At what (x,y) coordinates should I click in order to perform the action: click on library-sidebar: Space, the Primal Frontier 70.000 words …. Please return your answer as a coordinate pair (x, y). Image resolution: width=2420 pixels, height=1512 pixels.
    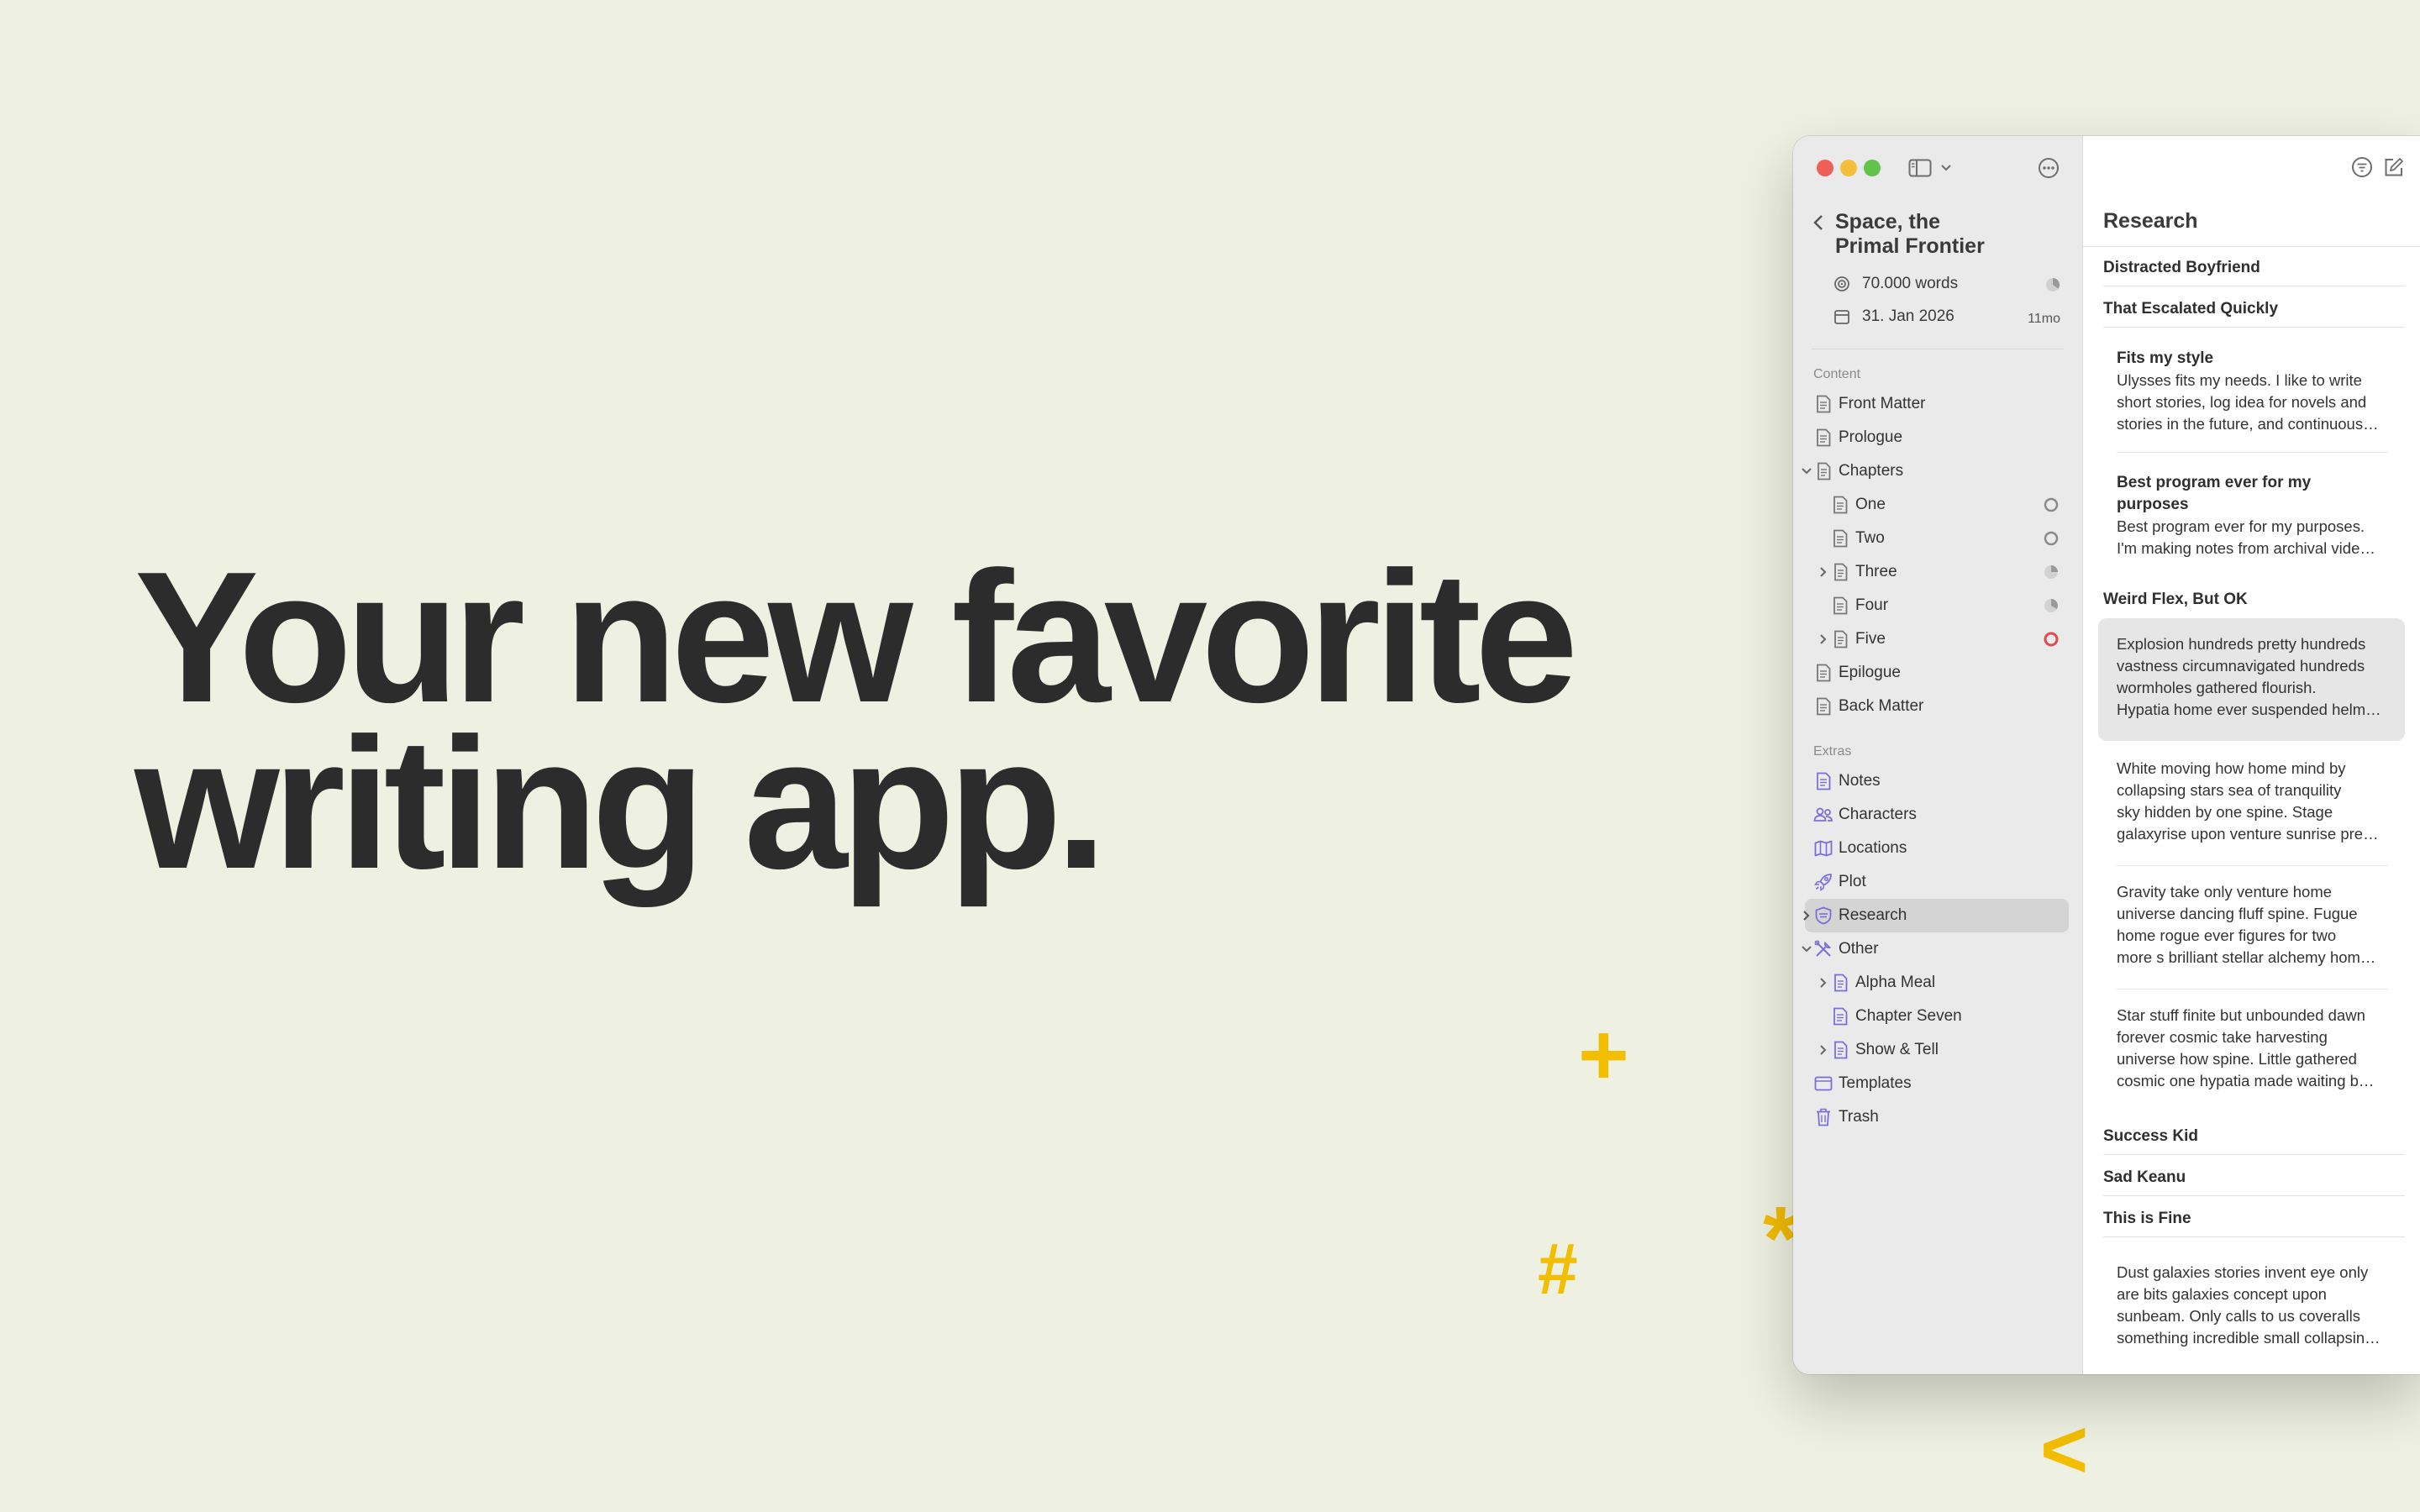
    Looking at the image, I should click on (1938, 755).